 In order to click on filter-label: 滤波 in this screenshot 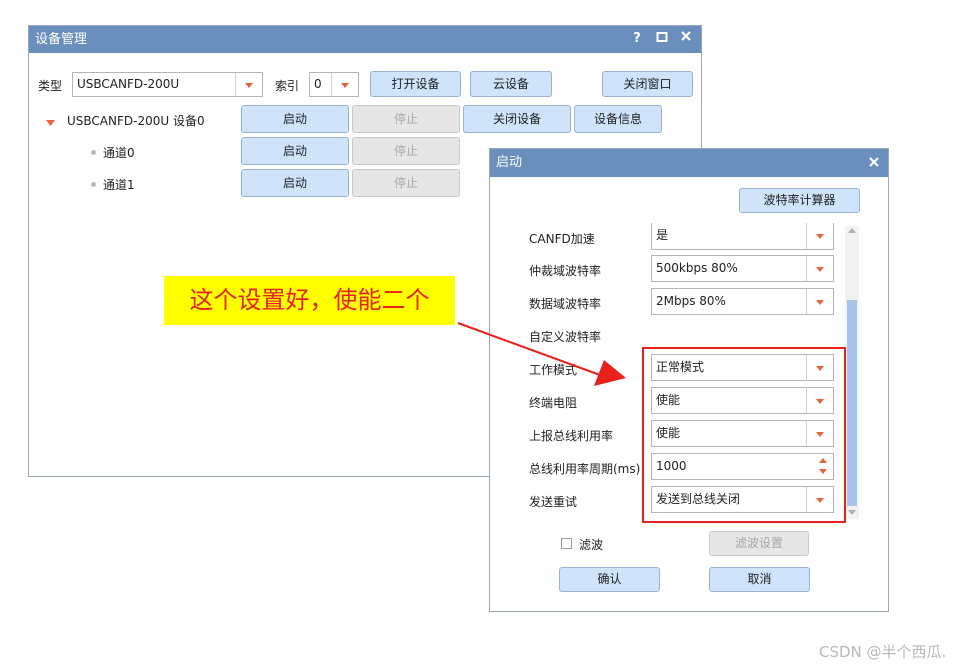, I will do `click(591, 545)`.